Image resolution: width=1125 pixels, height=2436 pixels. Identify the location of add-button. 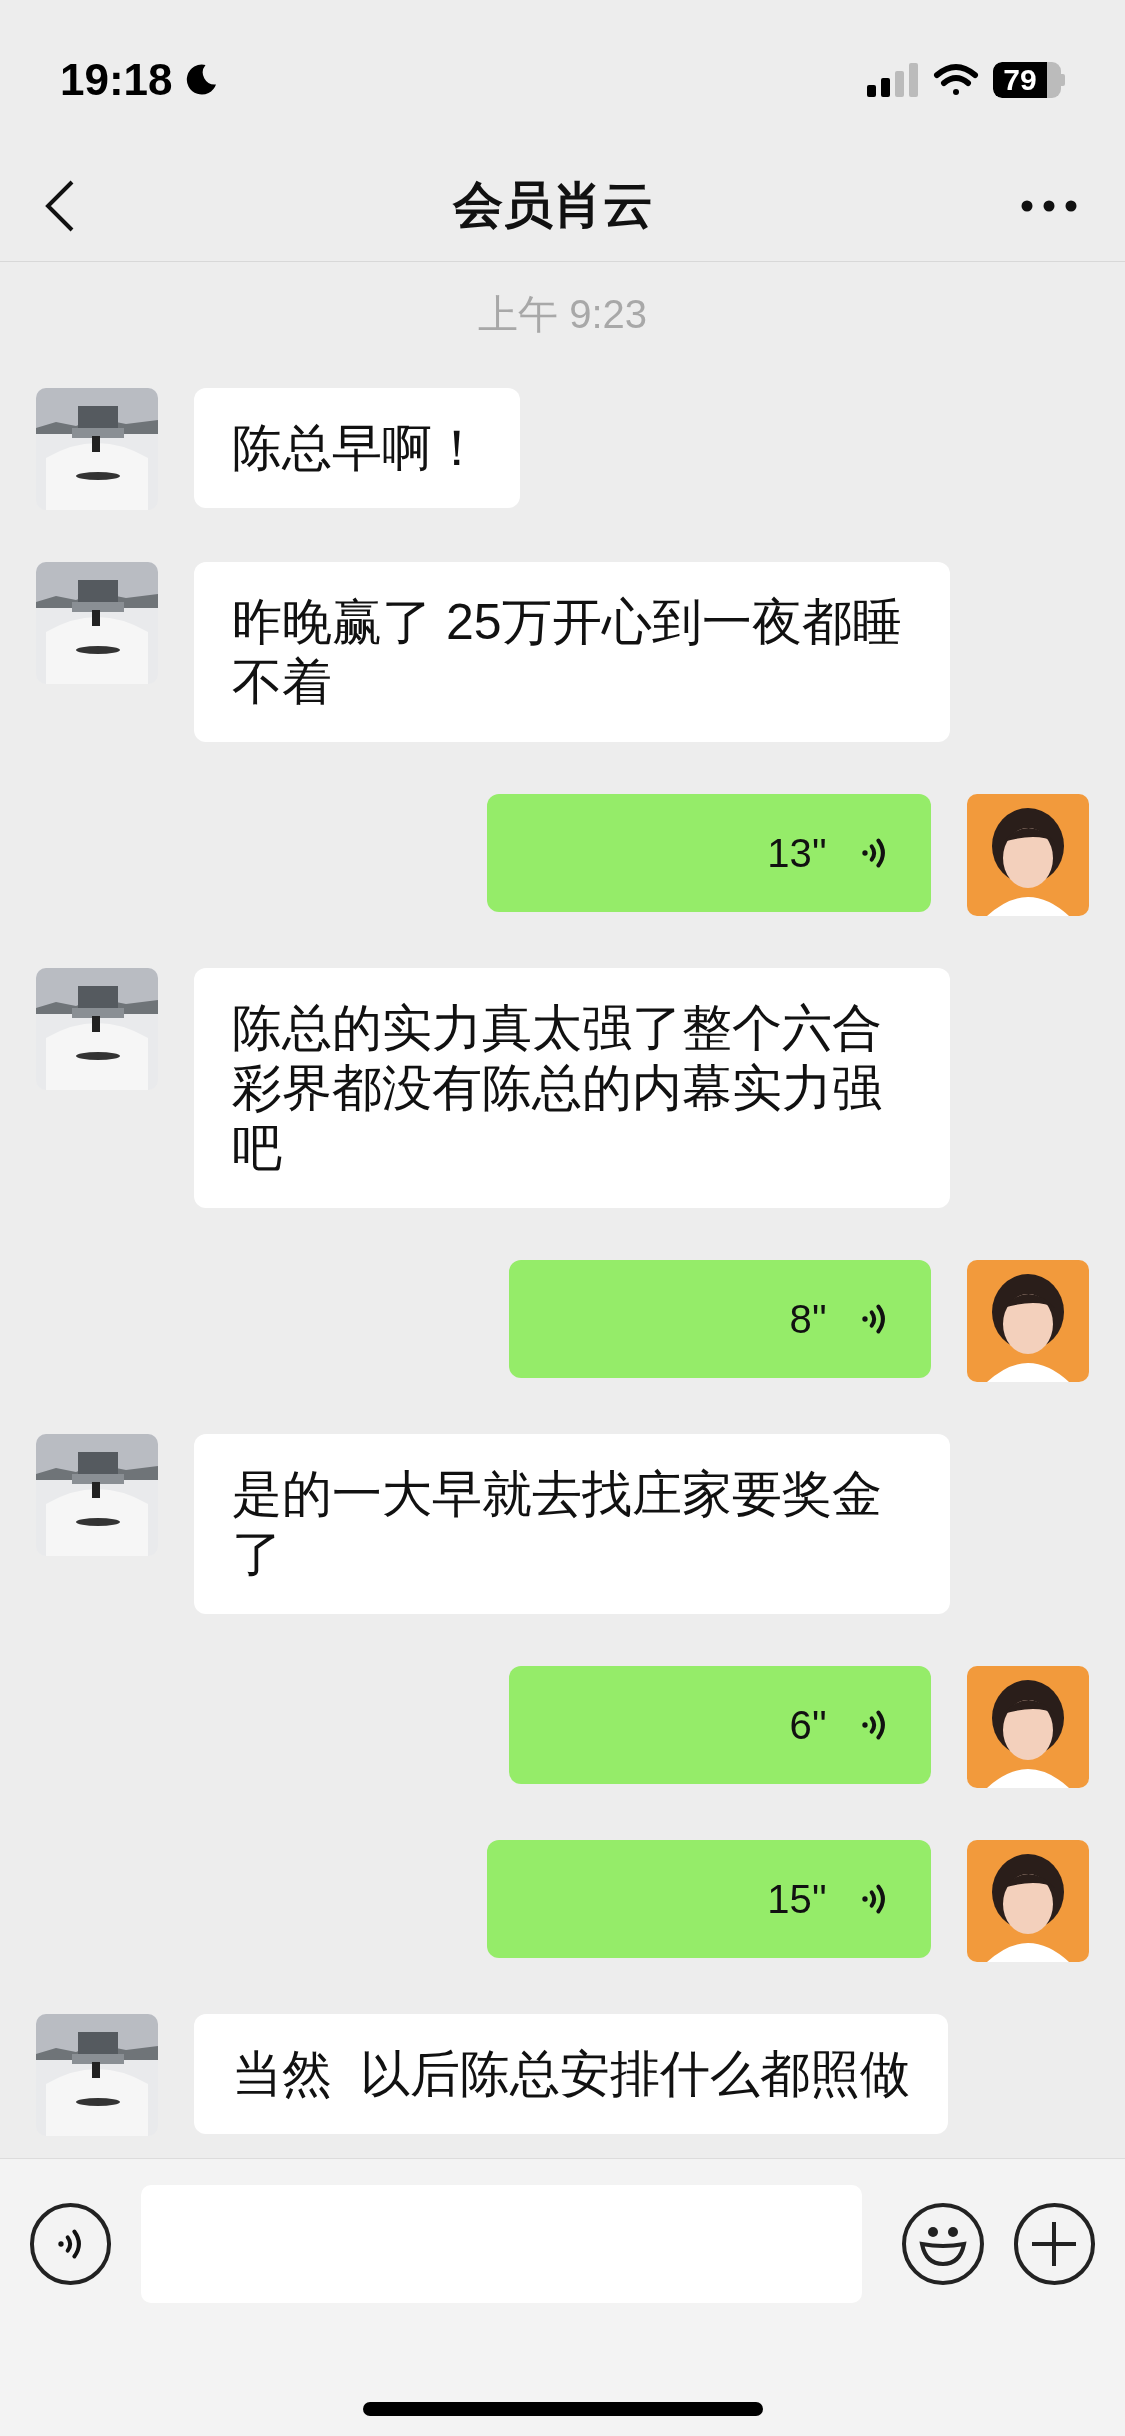
(1054, 2244).